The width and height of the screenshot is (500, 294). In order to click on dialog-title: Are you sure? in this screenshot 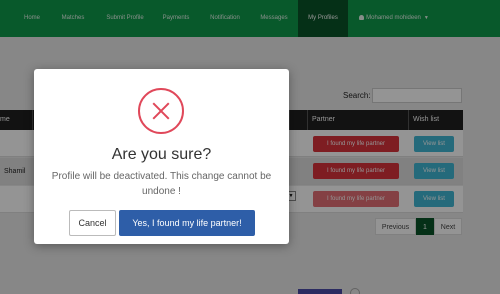, I will do `click(161, 154)`.